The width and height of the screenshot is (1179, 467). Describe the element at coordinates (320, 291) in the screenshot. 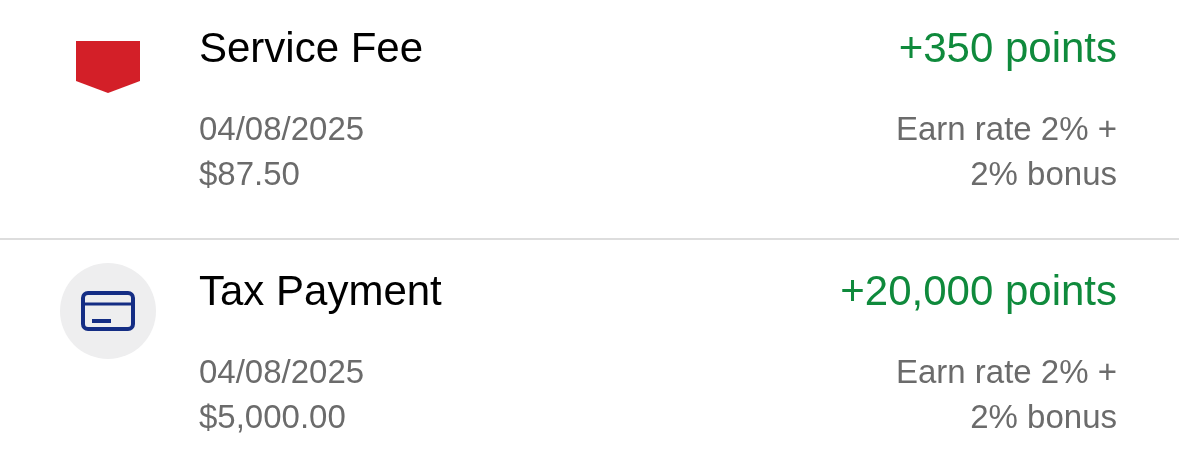

I see `transaction-title: Tax Payment` at that location.